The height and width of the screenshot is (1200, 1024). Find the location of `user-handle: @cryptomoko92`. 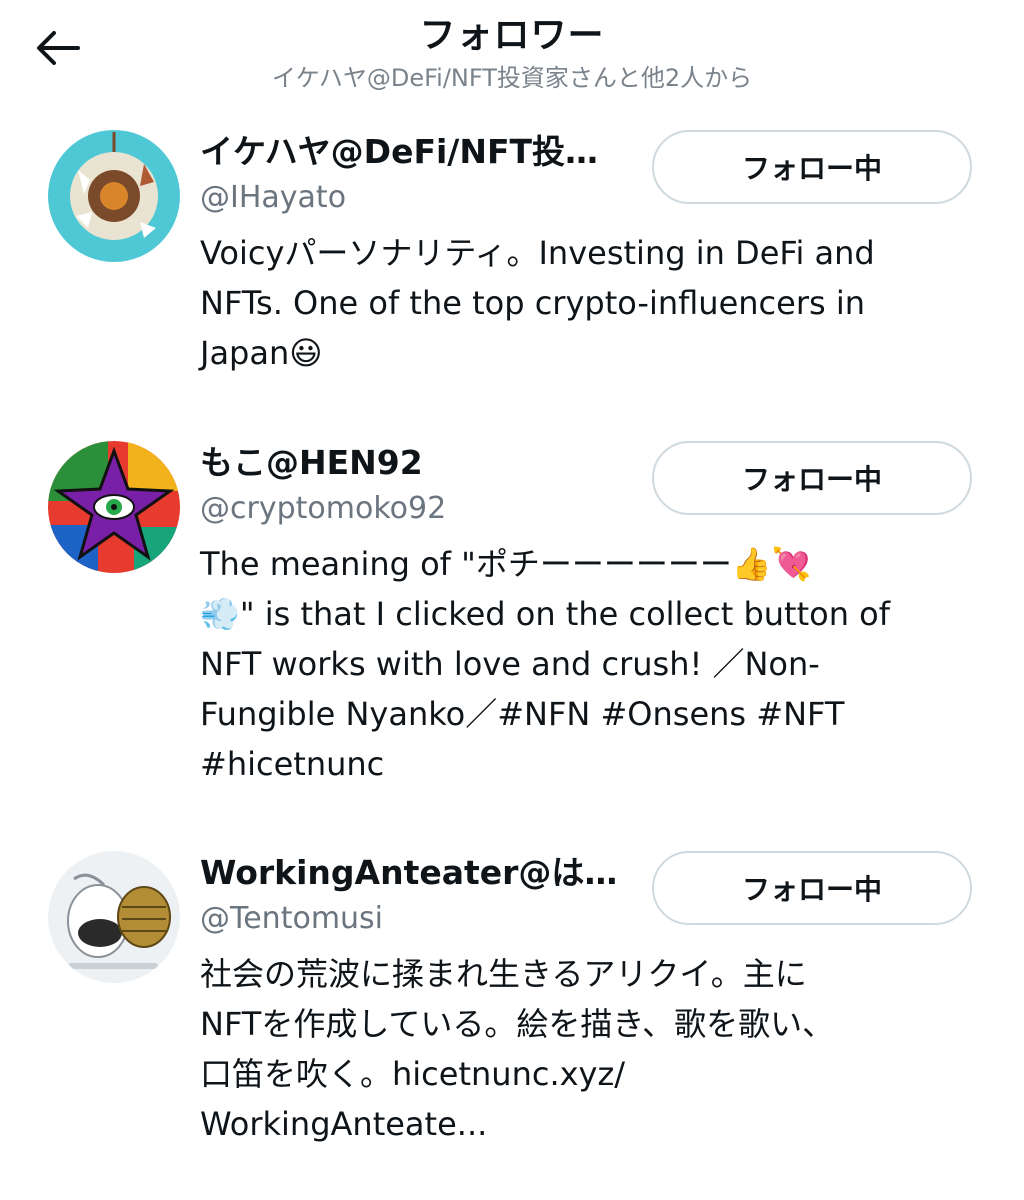

user-handle: @cryptomoko92 is located at coordinates (323, 508).